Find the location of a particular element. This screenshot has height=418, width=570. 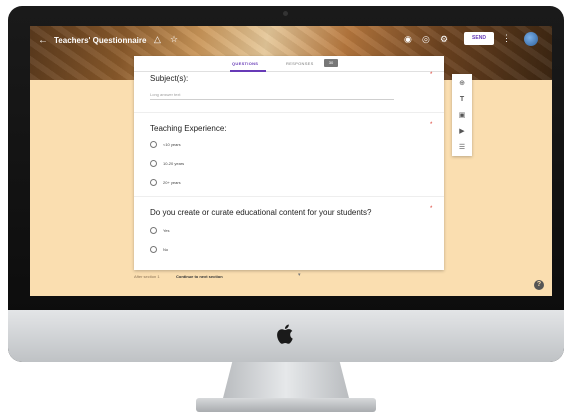

add-video-icon: ▶ is located at coordinates (462, 131).